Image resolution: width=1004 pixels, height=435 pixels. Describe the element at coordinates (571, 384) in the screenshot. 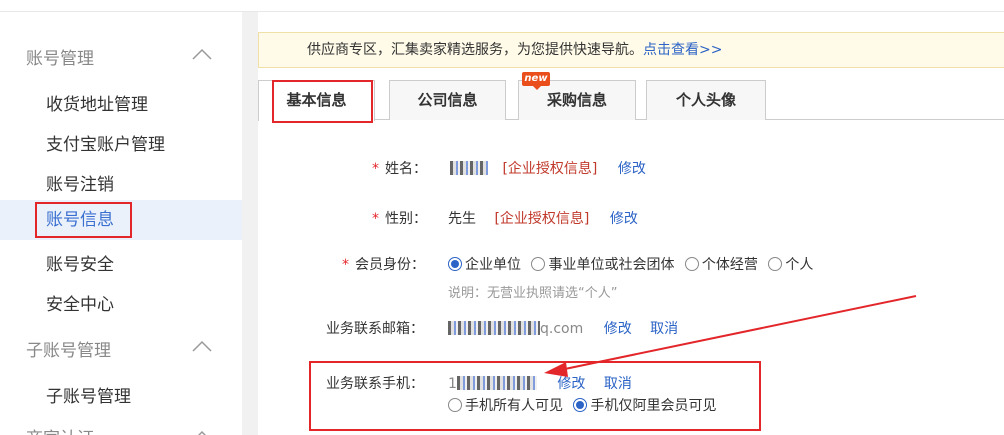

I see `phone-edit-link: 修改` at that location.